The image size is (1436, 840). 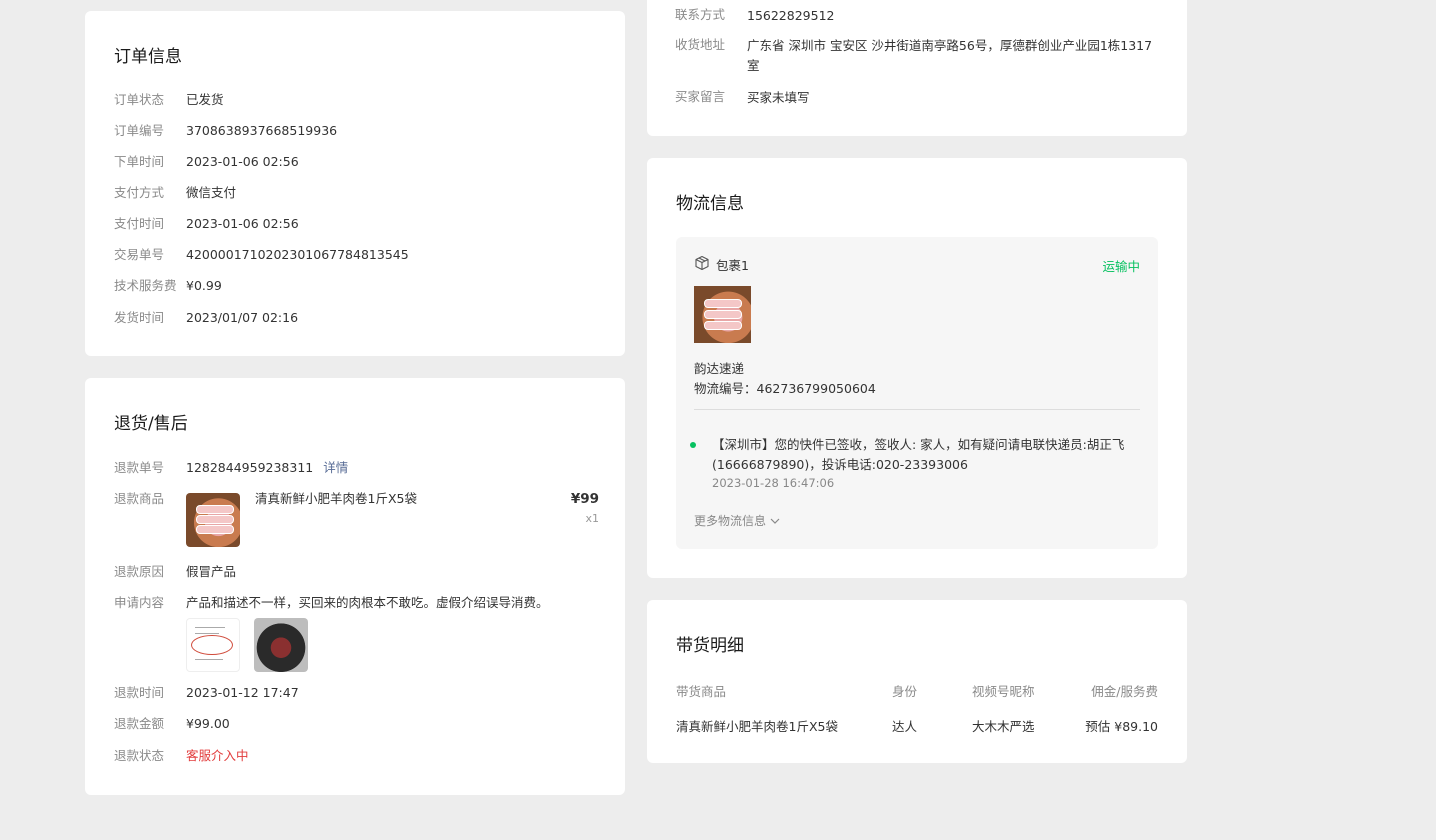 What do you see at coordinates (139, 192) in the screenshot?
I see `field-label: 支付方式` at bounding box center [139, 192].